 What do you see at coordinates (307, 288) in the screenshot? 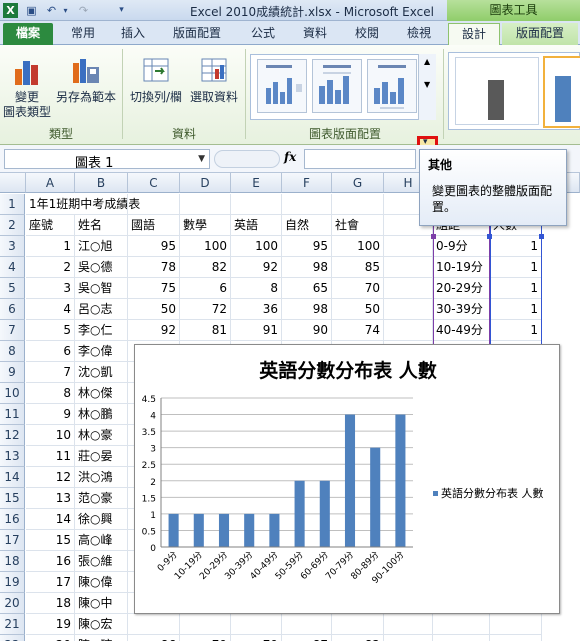
I see `table-cell: 65` at bounding box center [307, 288].